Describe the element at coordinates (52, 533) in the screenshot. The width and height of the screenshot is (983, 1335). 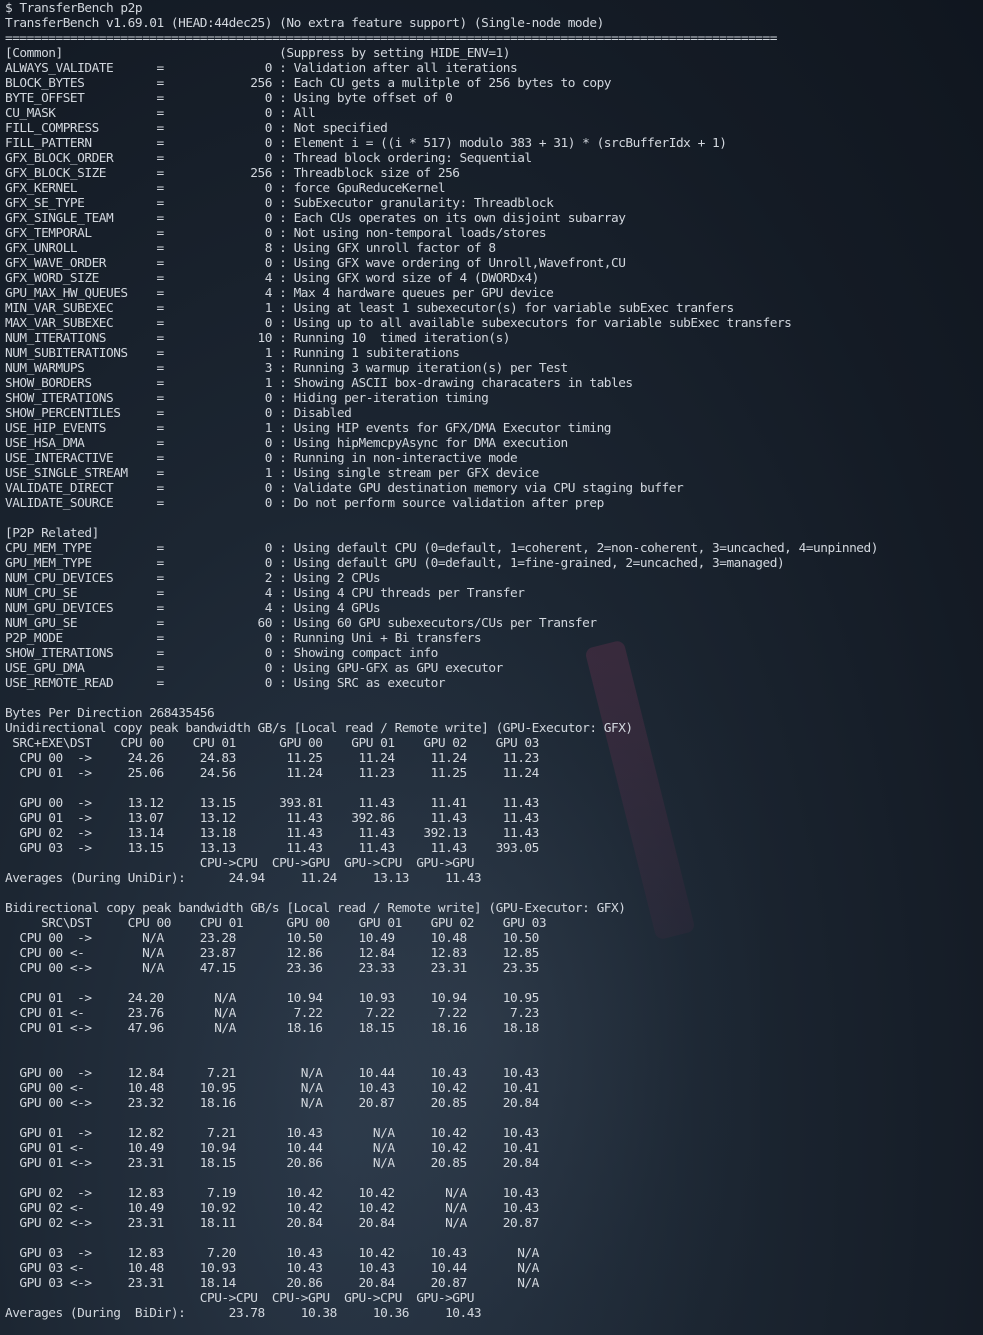
I see `terminal-line: [P2P Related]` at that location.